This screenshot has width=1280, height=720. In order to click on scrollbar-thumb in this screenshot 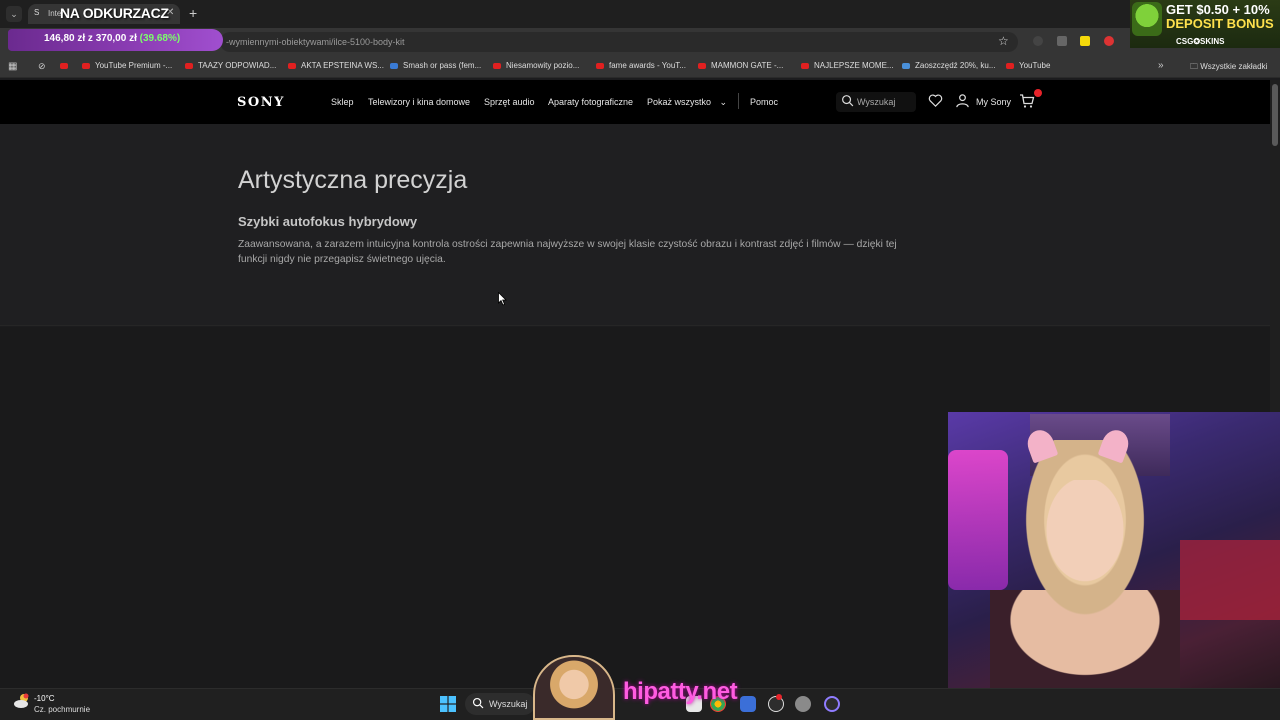, I will do `click(1275, 115)`.